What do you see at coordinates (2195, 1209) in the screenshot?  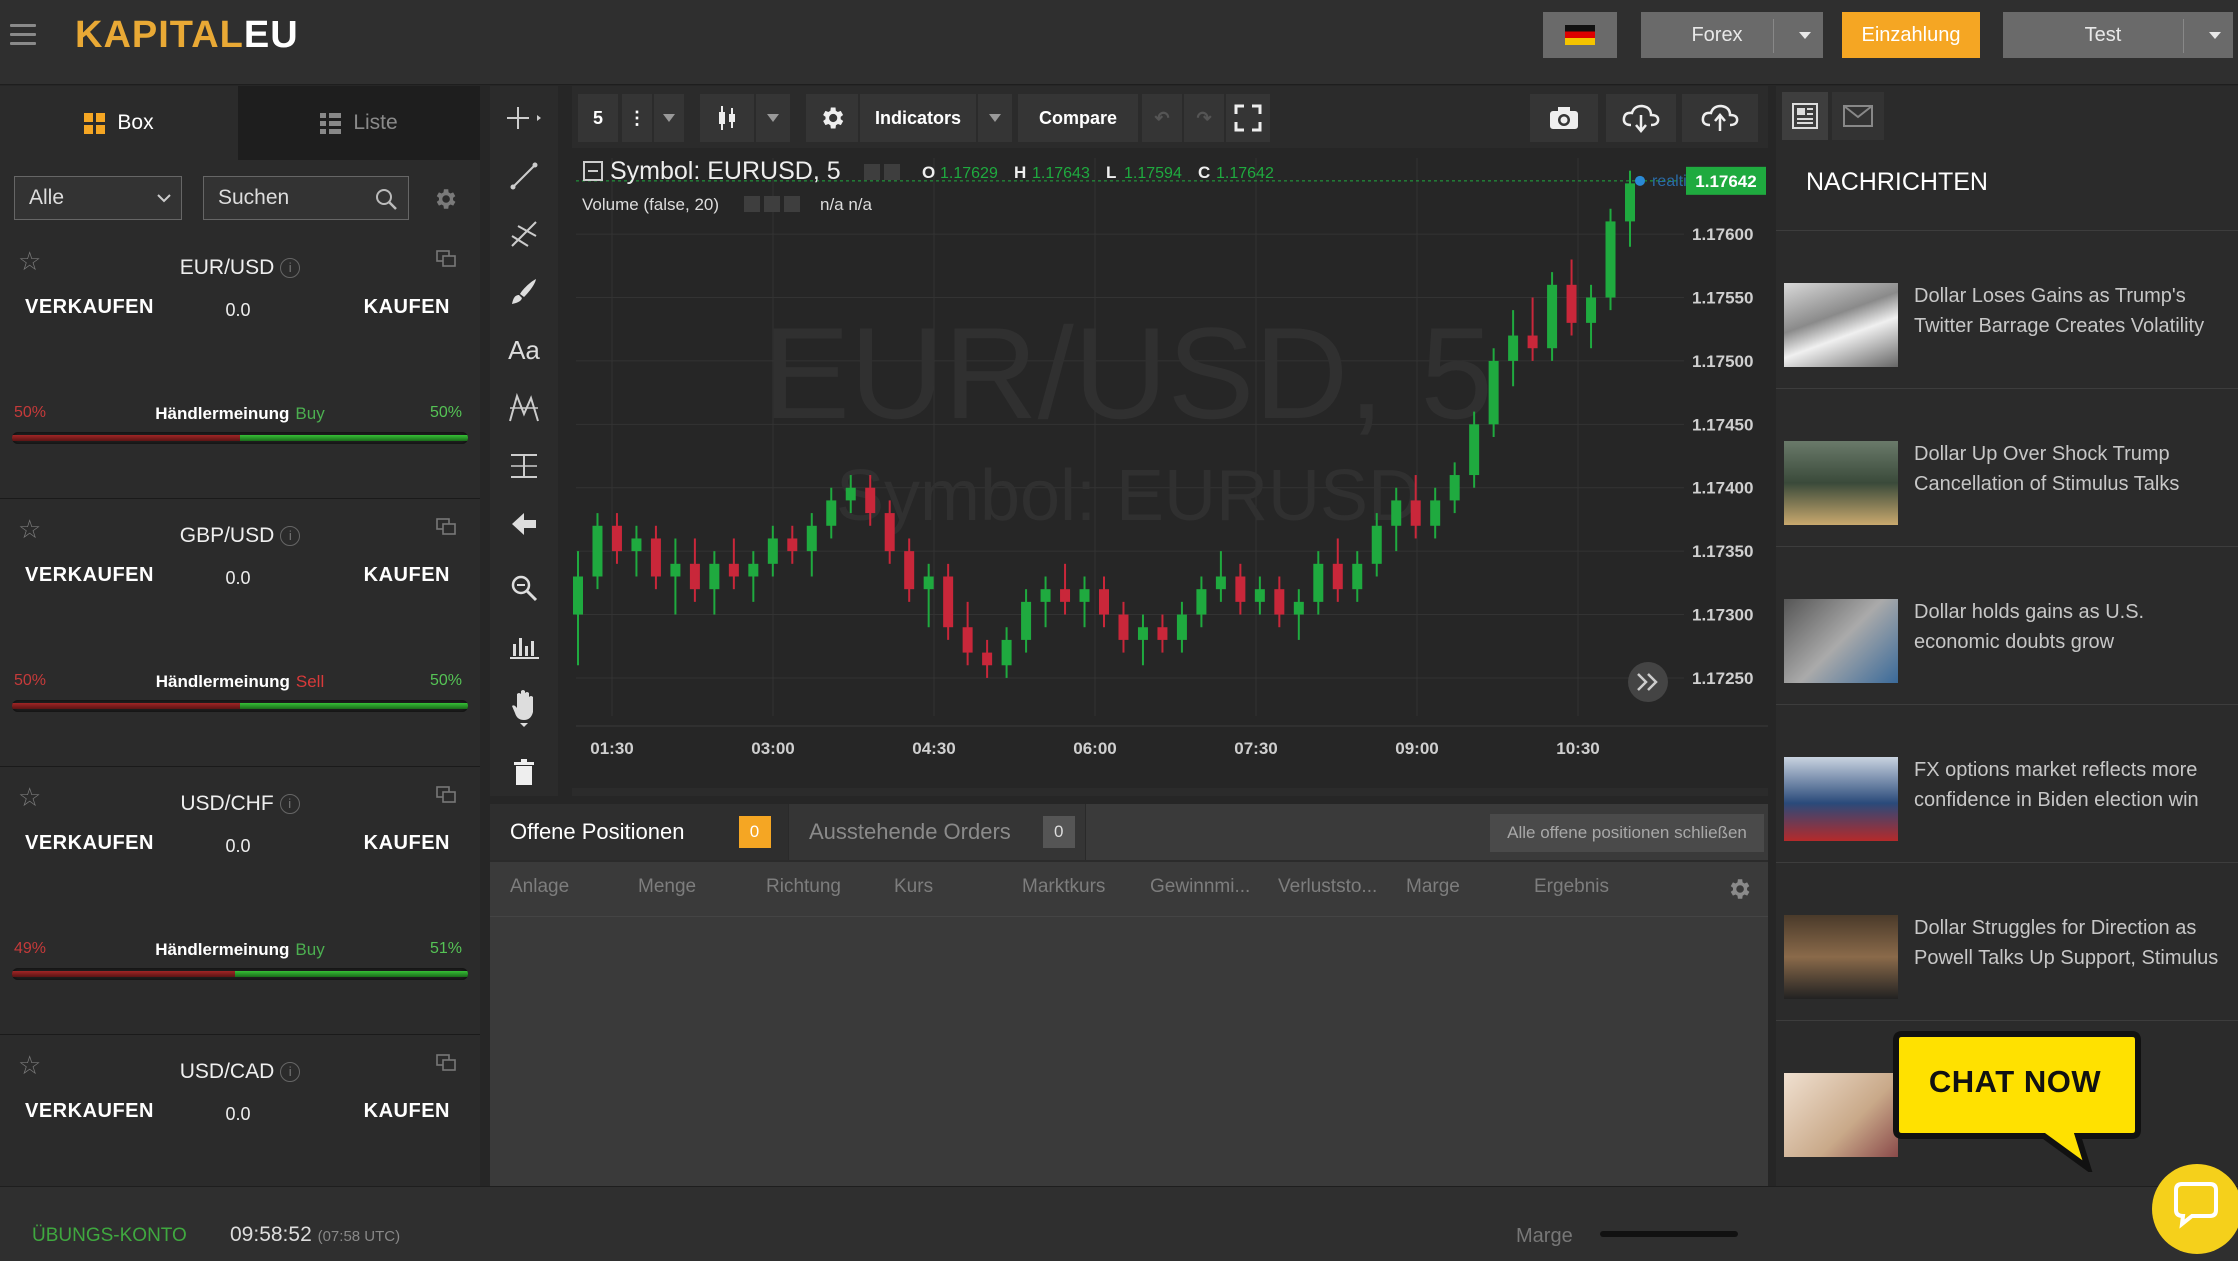 I see `chat-launcher` at bounding box center [2195, 1209].